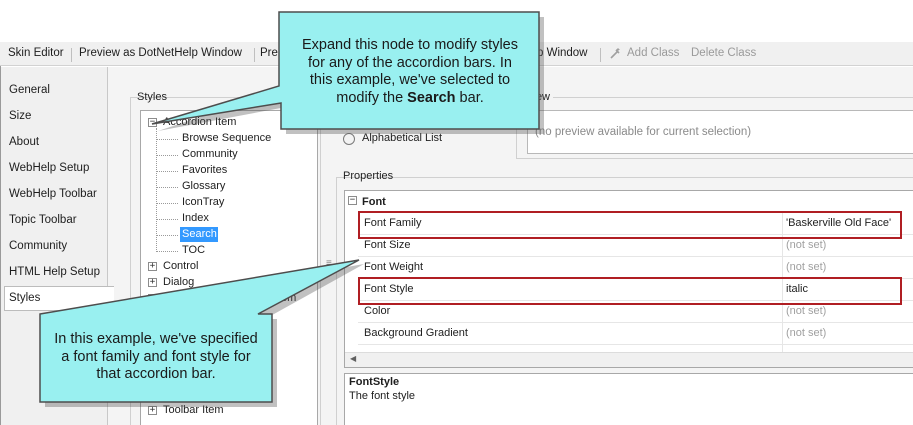 The image size is (913, 425). Describe the element at coordinates (156, 374) in the screenshot. I see `callout-bottom-line-3: that accordion bar.` at that location.